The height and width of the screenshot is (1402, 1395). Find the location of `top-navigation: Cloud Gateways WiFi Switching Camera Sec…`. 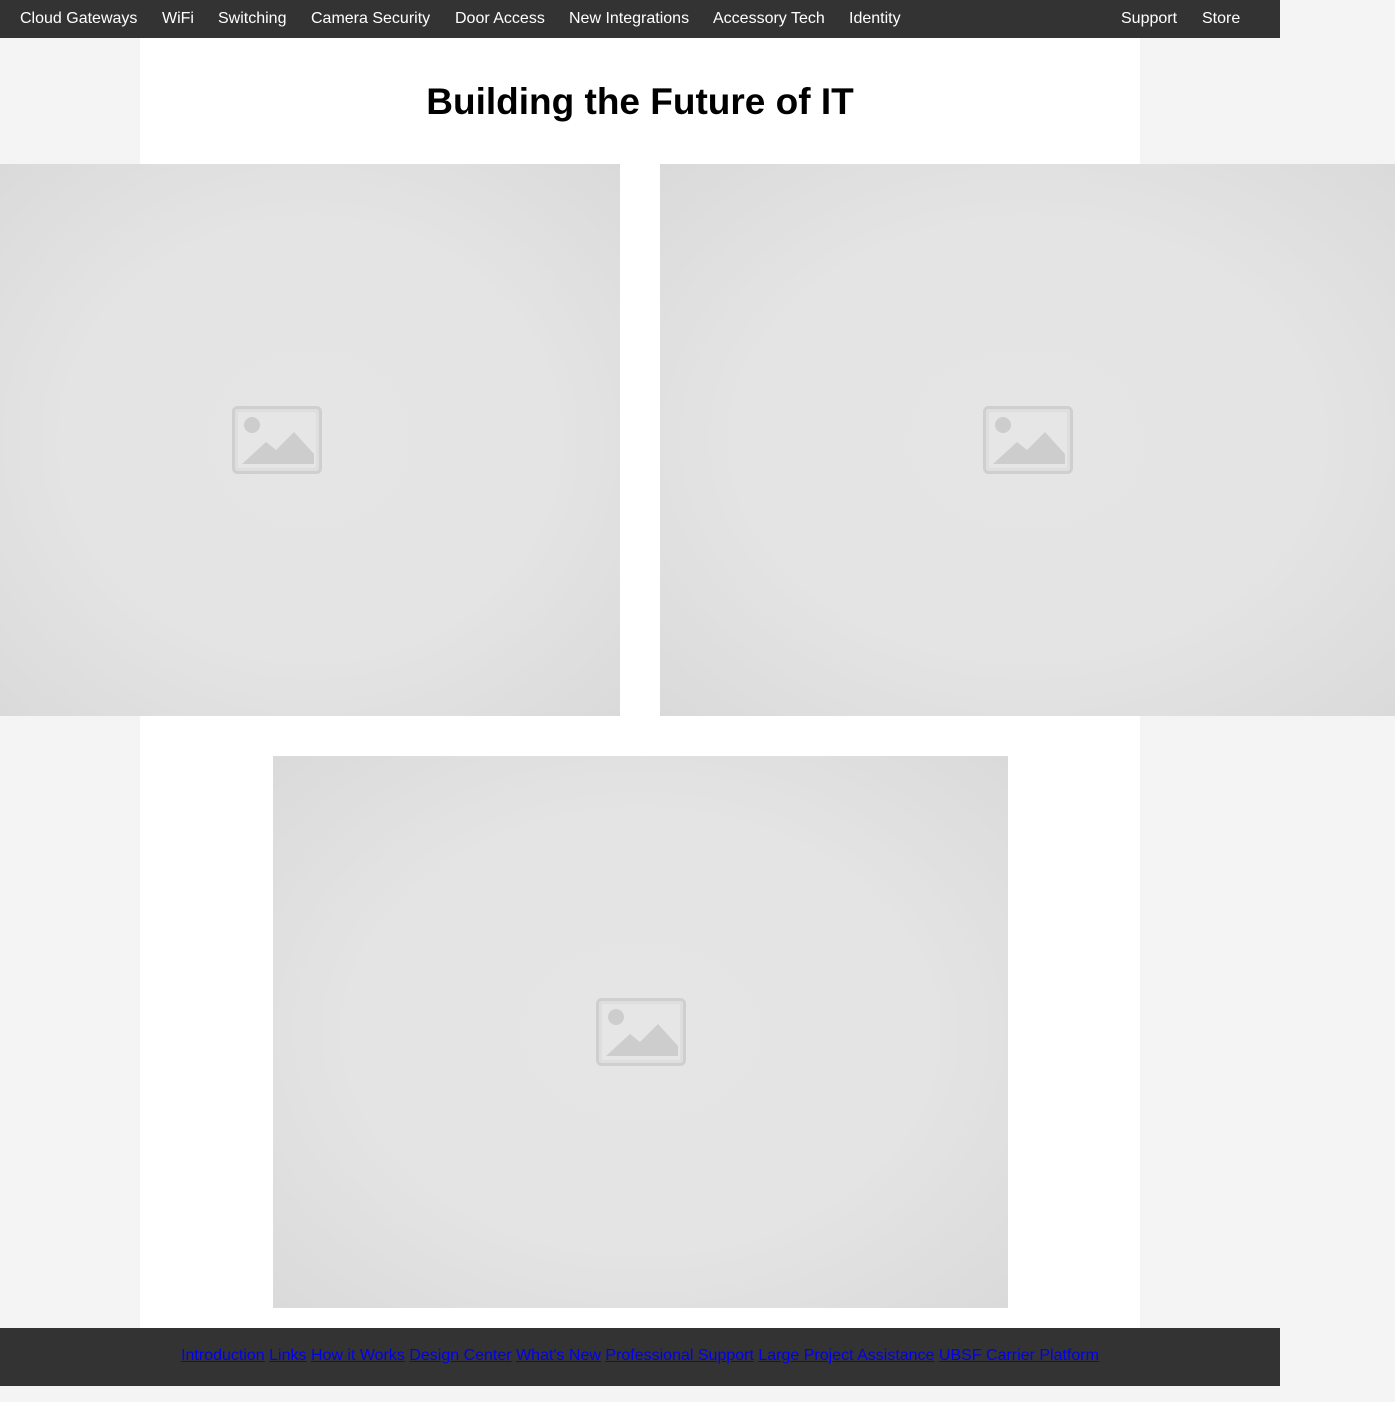

top-navigation: Cloud Gateways WiFi Switching Camera Sec… is located at coordinates (640, 19).